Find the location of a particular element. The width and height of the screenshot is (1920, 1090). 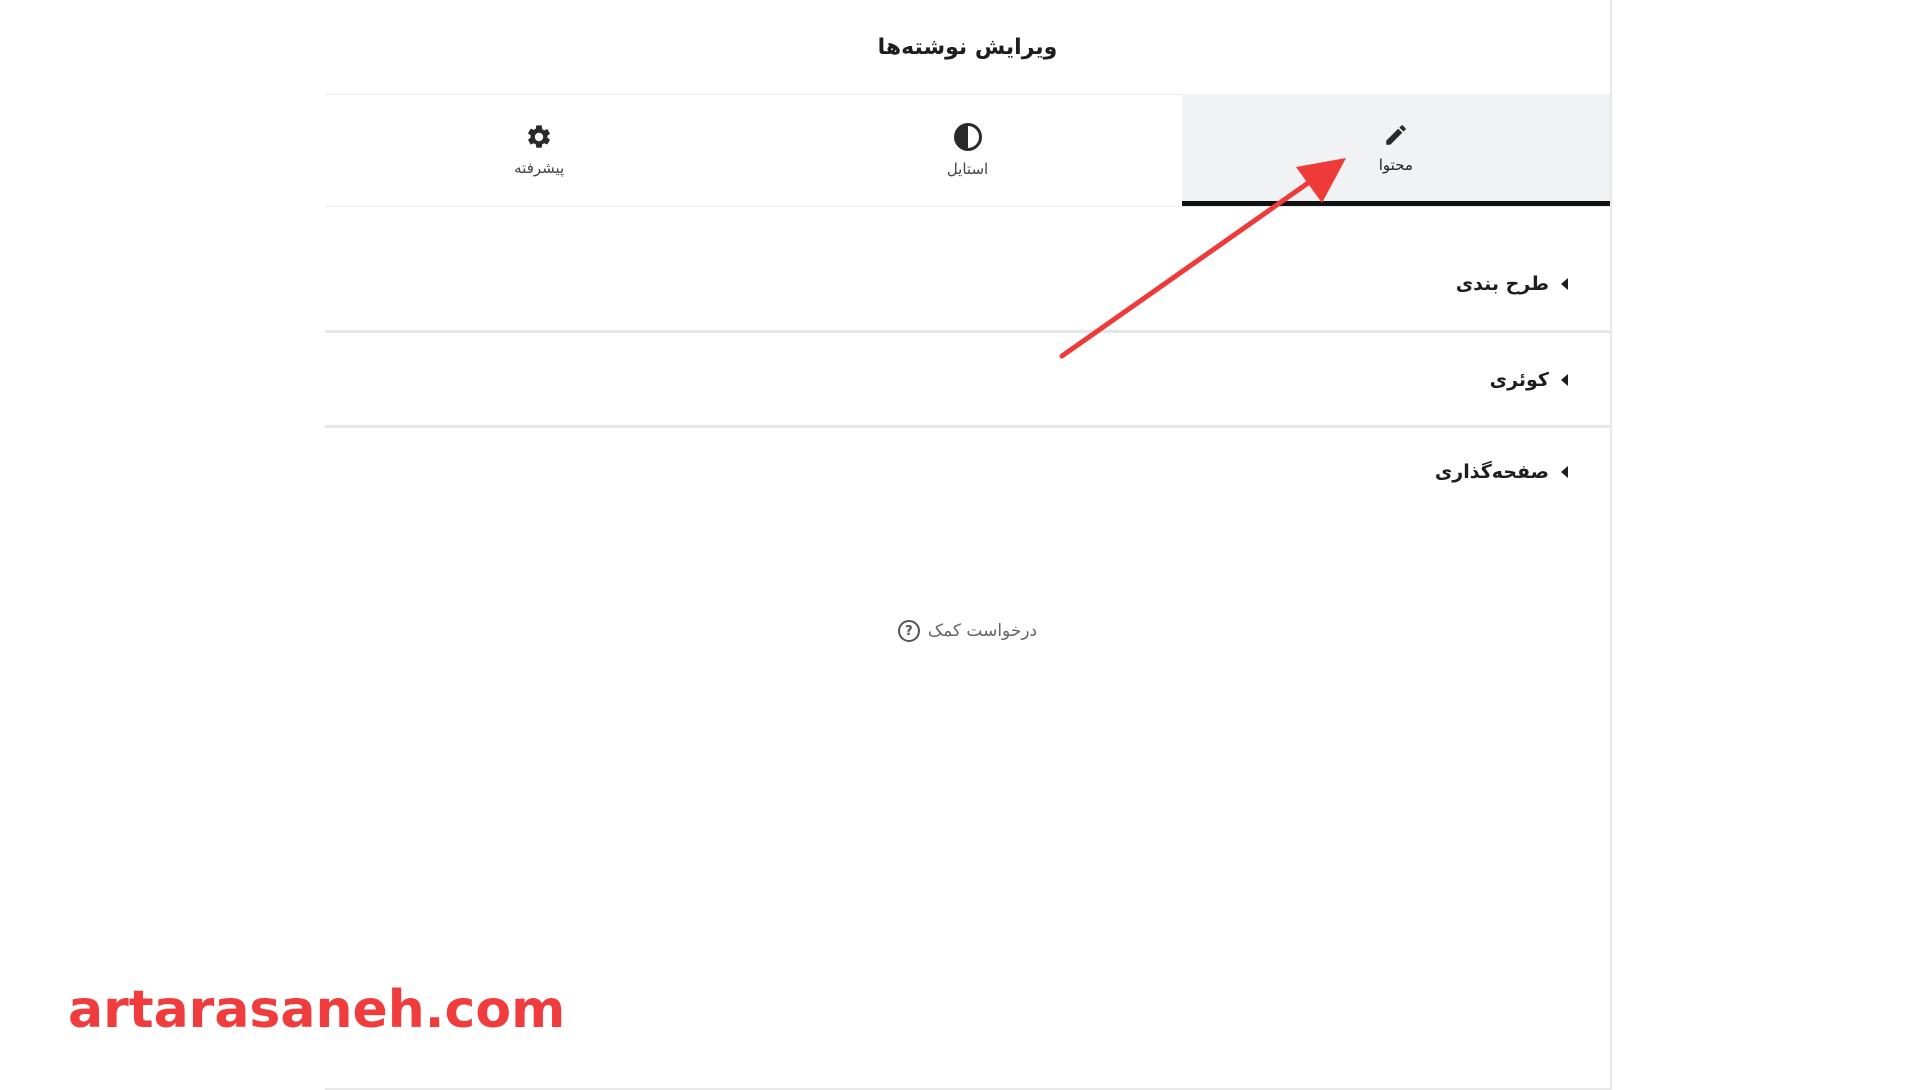

section-layout: طرح بندی is located at coordinates (967, 284).